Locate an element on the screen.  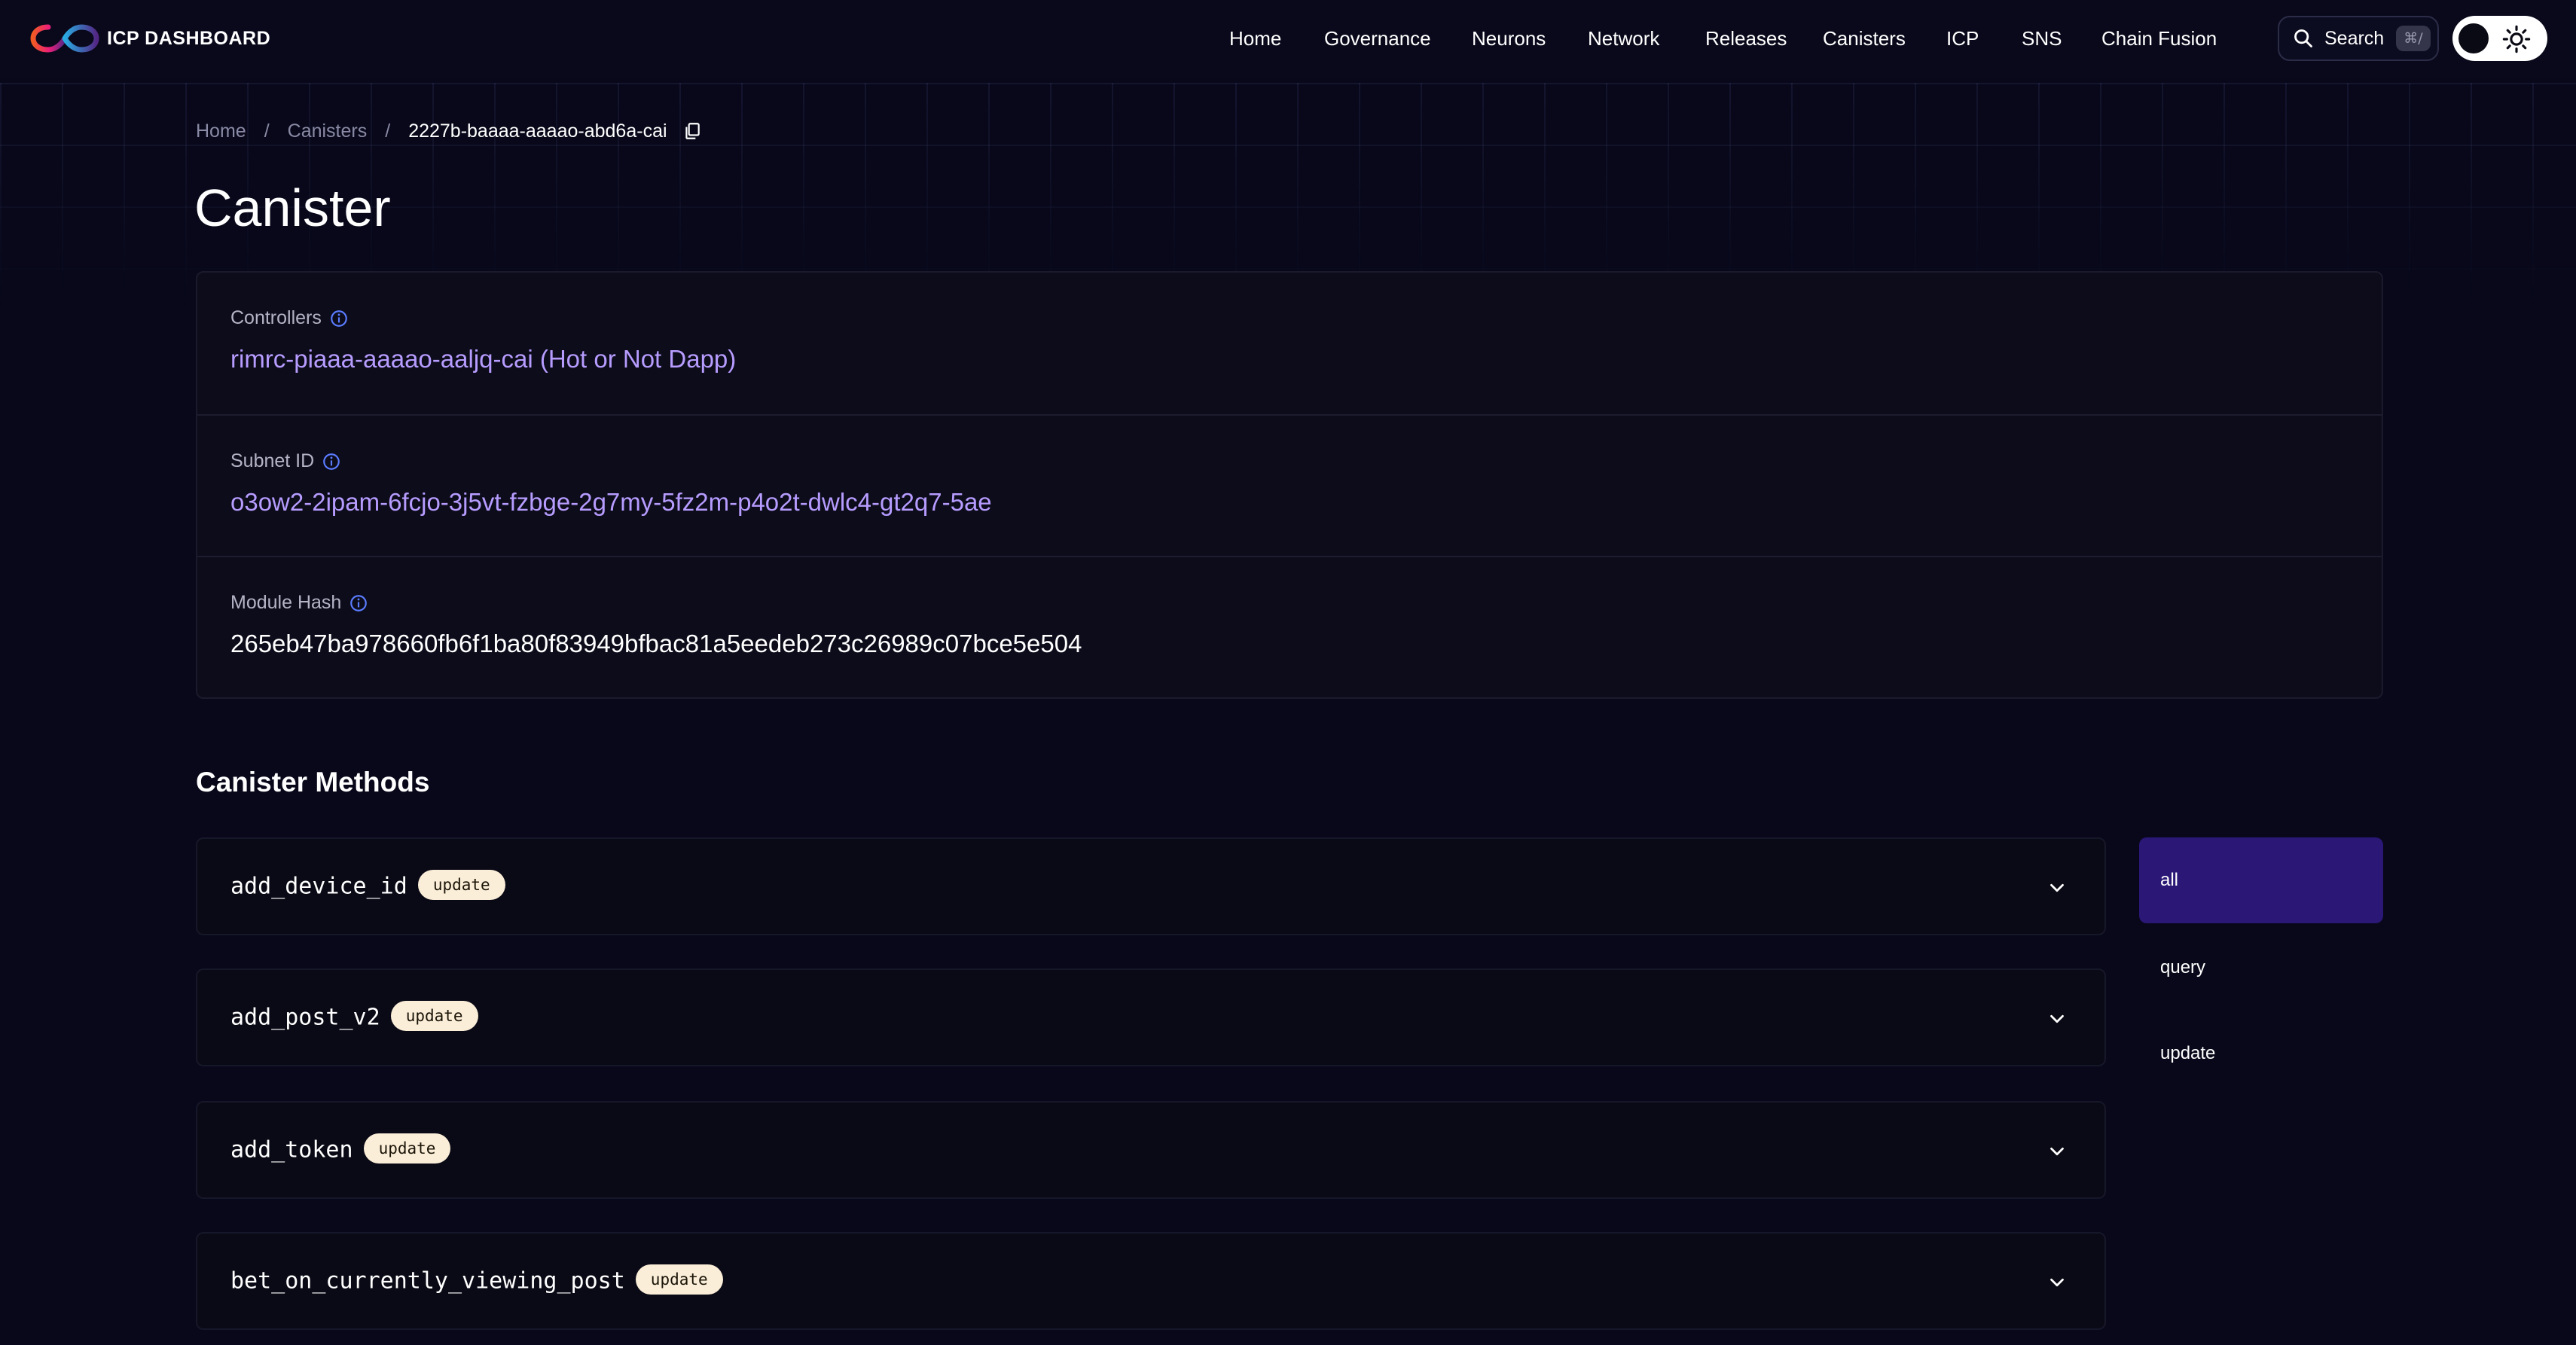
copy-icon is located at coordinates (692, 131).